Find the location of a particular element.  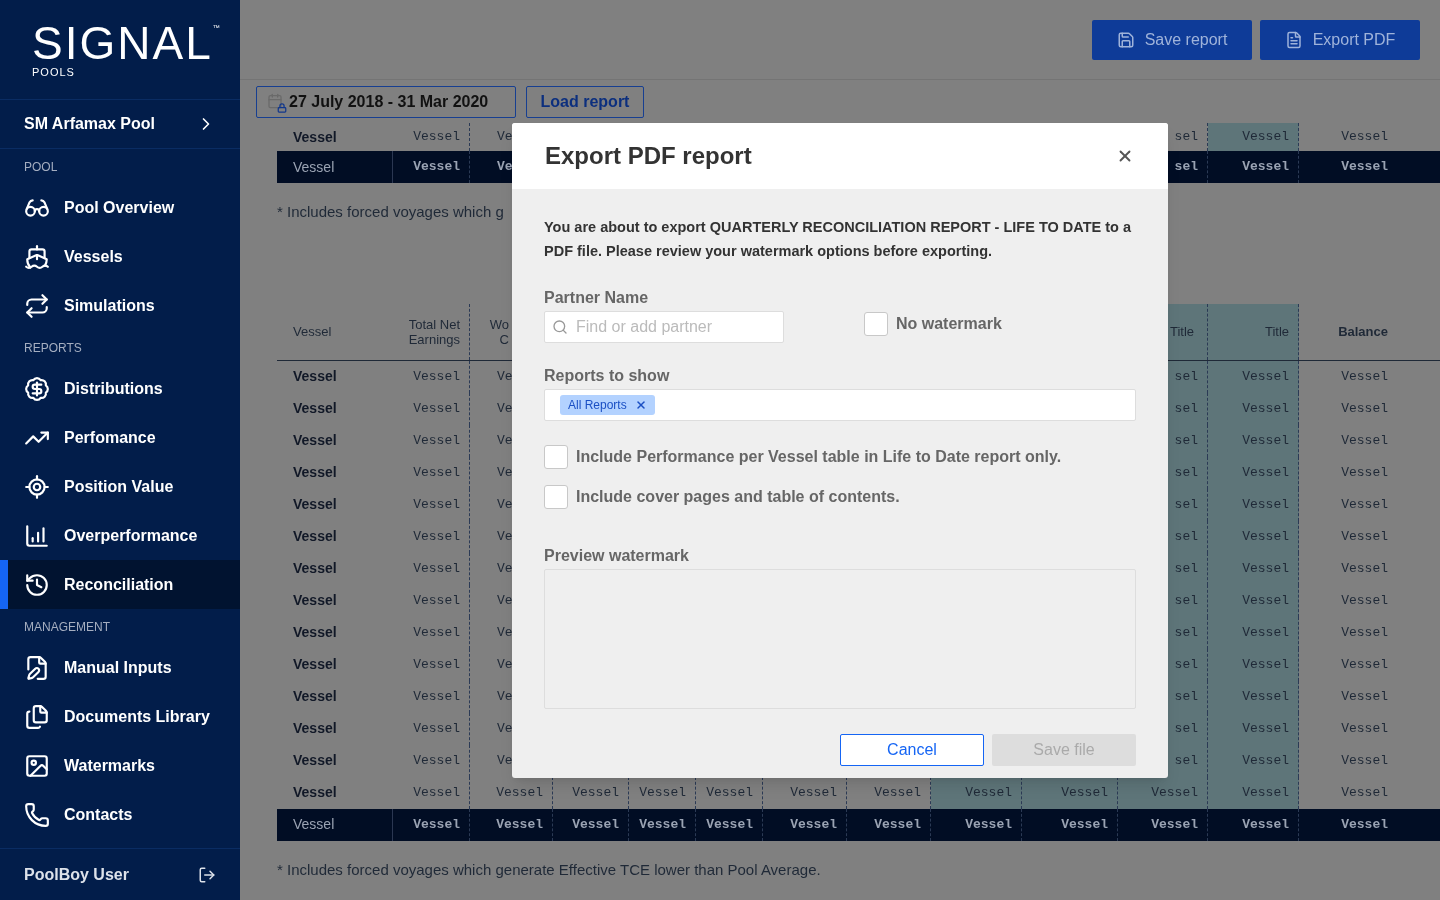

column-header: Wo C is located at coordinates (499, 331).